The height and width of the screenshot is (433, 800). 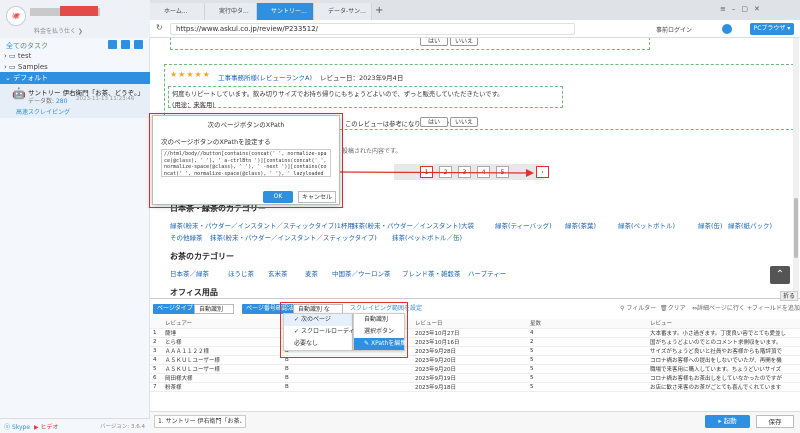 What do you see at coordinates (727, 421) in the screenshot?
I see `run-button: ▸ 起動` at bounding box center [727, 421].